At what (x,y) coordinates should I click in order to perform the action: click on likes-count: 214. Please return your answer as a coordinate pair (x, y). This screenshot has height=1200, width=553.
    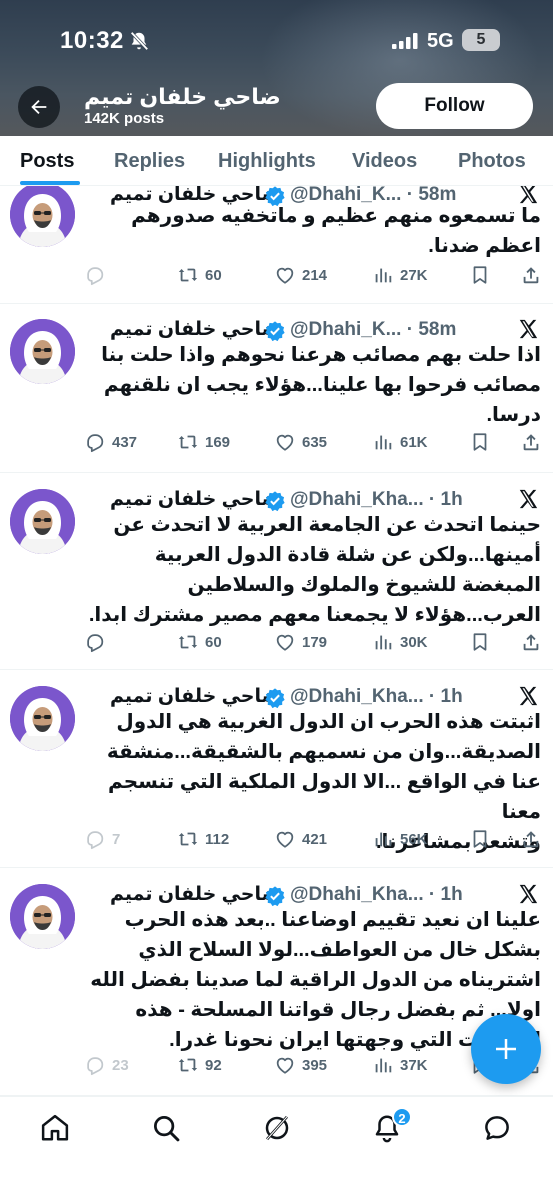
    Looking at the image, I should click on (315, 275).